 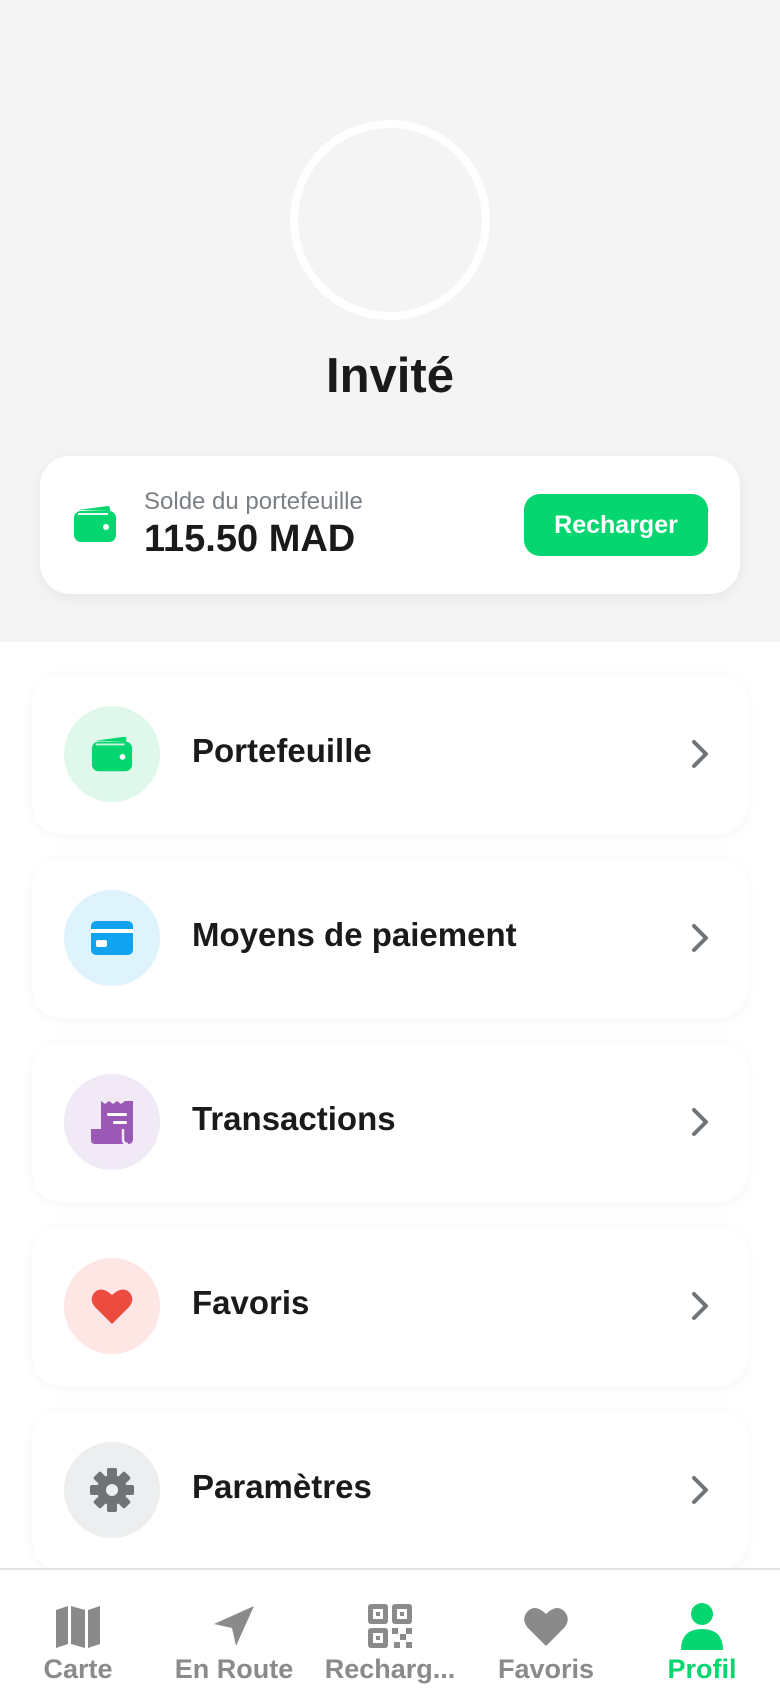 I want to click on nav-item-favorites: Favoris, so click(x=546, y=1629).